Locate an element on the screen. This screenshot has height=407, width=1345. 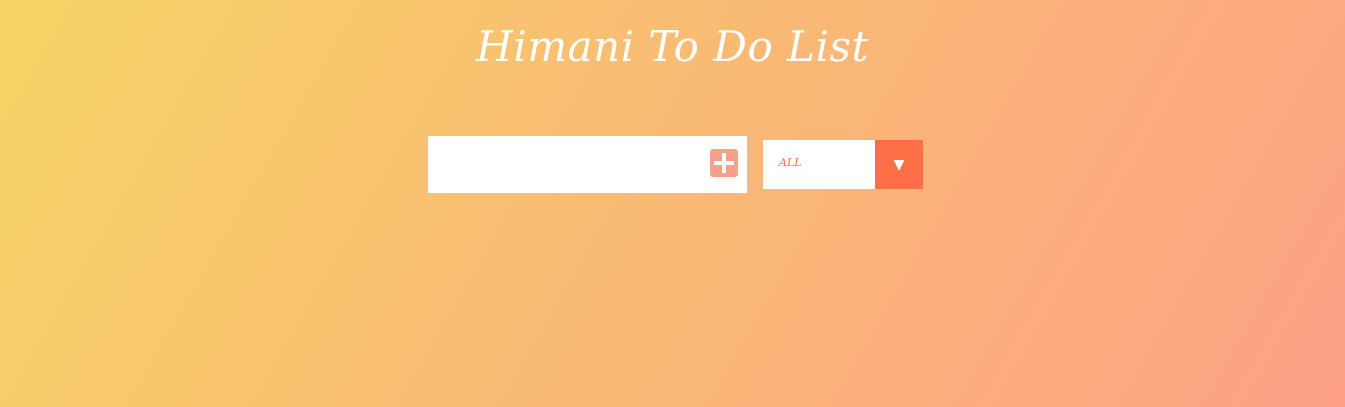
add-todo-button is located at coordinates (724, 163).